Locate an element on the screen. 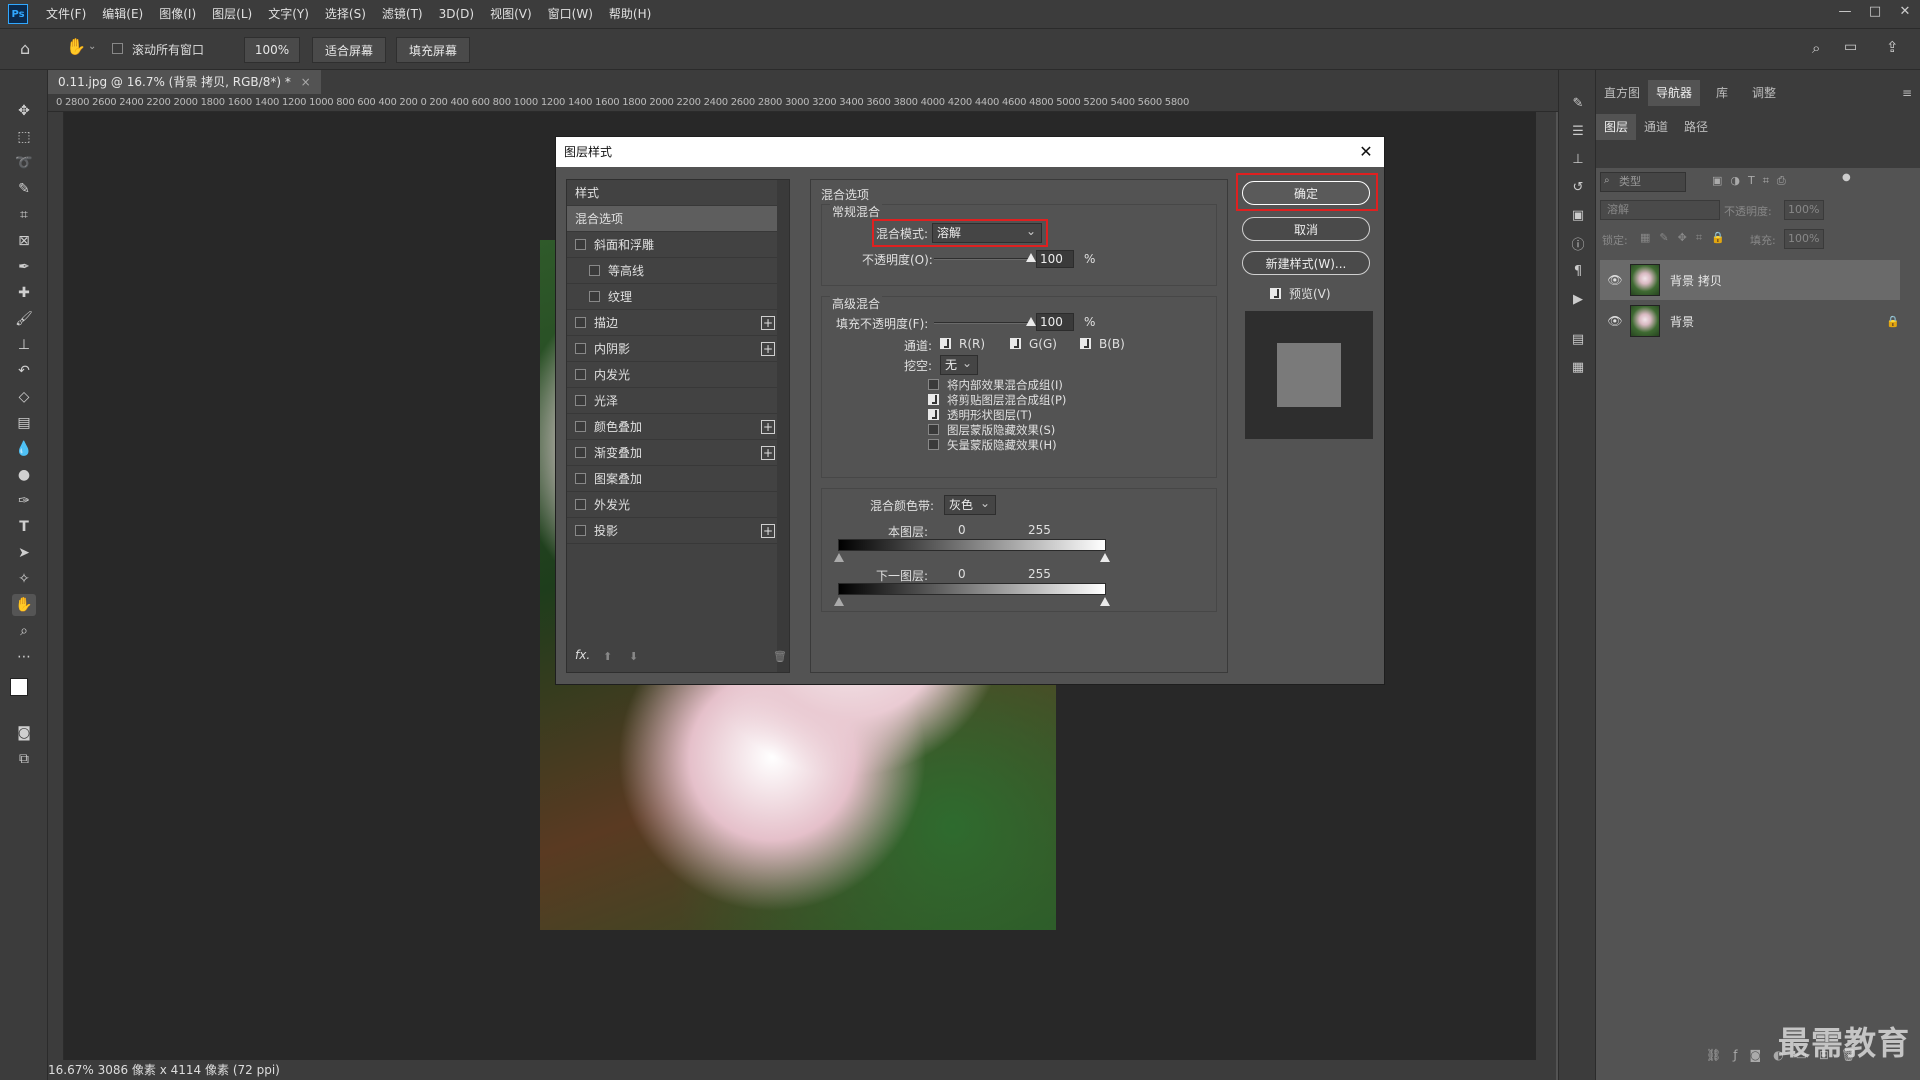 Image resolution: width=1920 pixels, height=1080 pixels. eye-icon: 👁 is located at coordinates (1615, 280).